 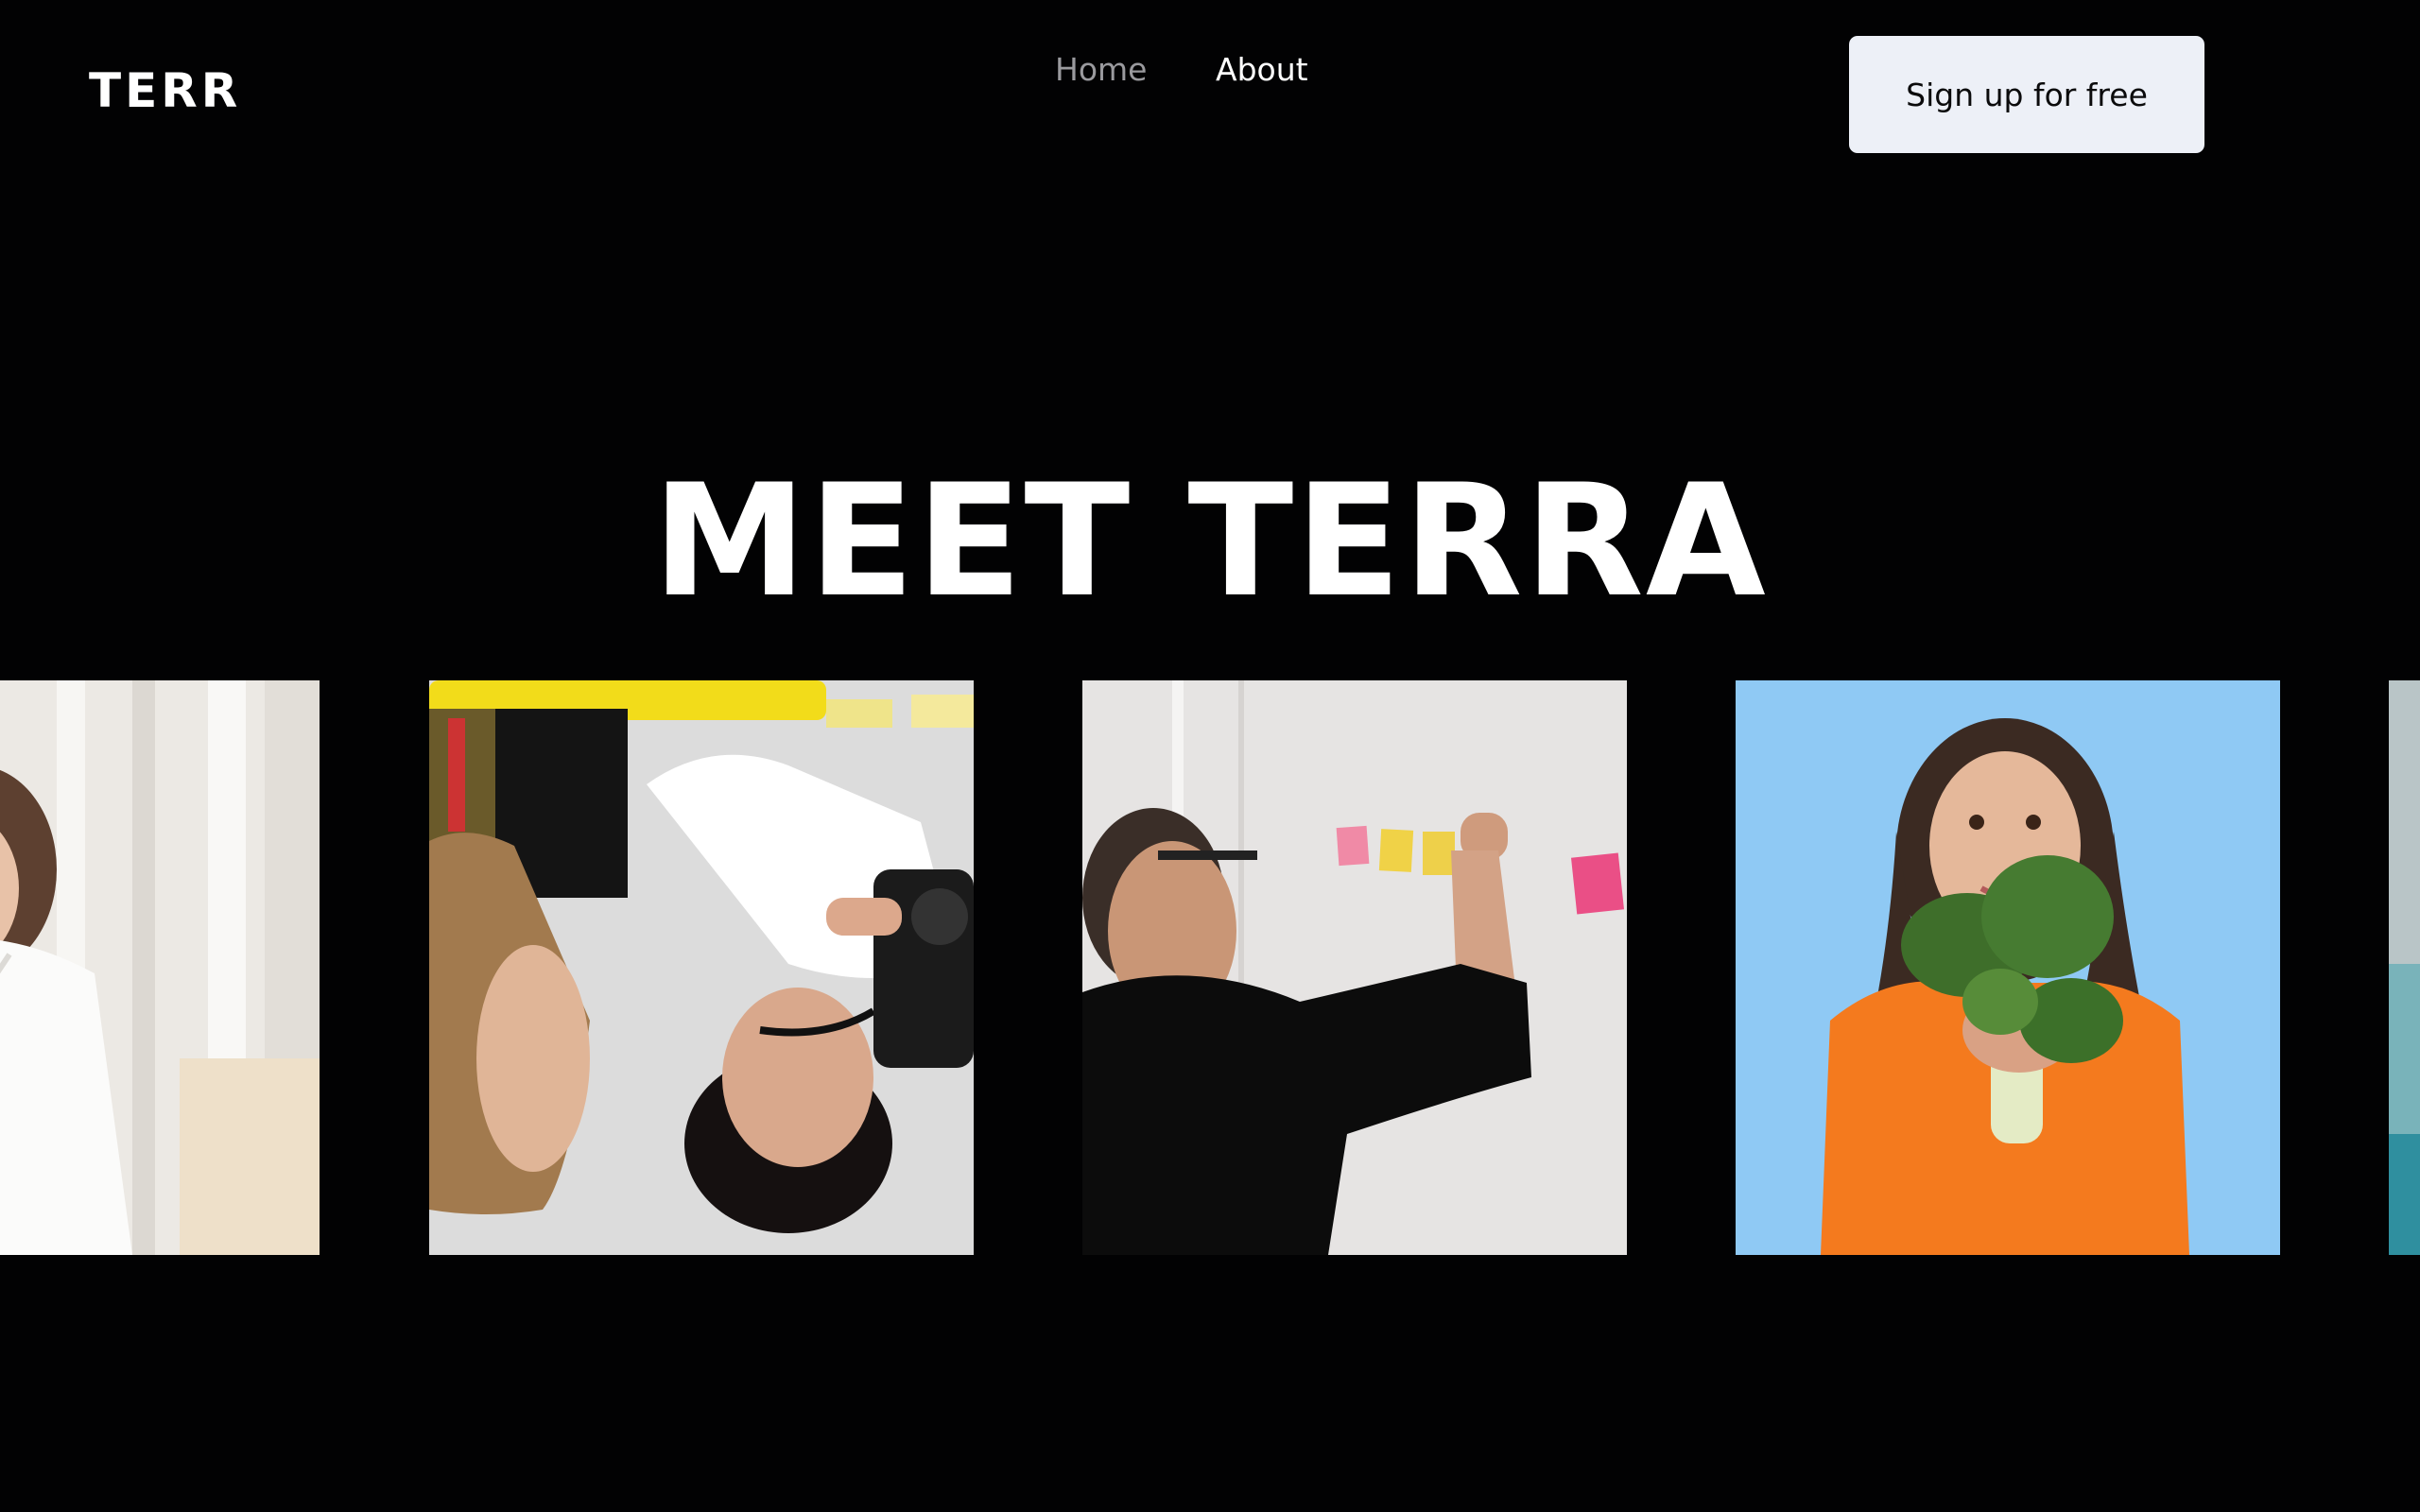 What do you see at coordinates (160, 967) in the screenshot?
I see `gallery-photo-woman-white-shirt` at bounding box center [160, 967].